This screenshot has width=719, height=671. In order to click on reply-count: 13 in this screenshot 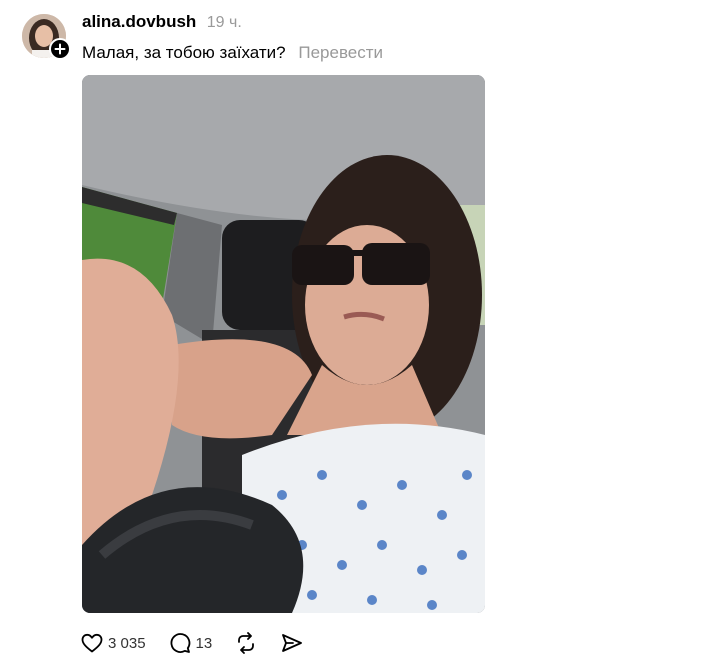, I will do `click(204, 643)`.